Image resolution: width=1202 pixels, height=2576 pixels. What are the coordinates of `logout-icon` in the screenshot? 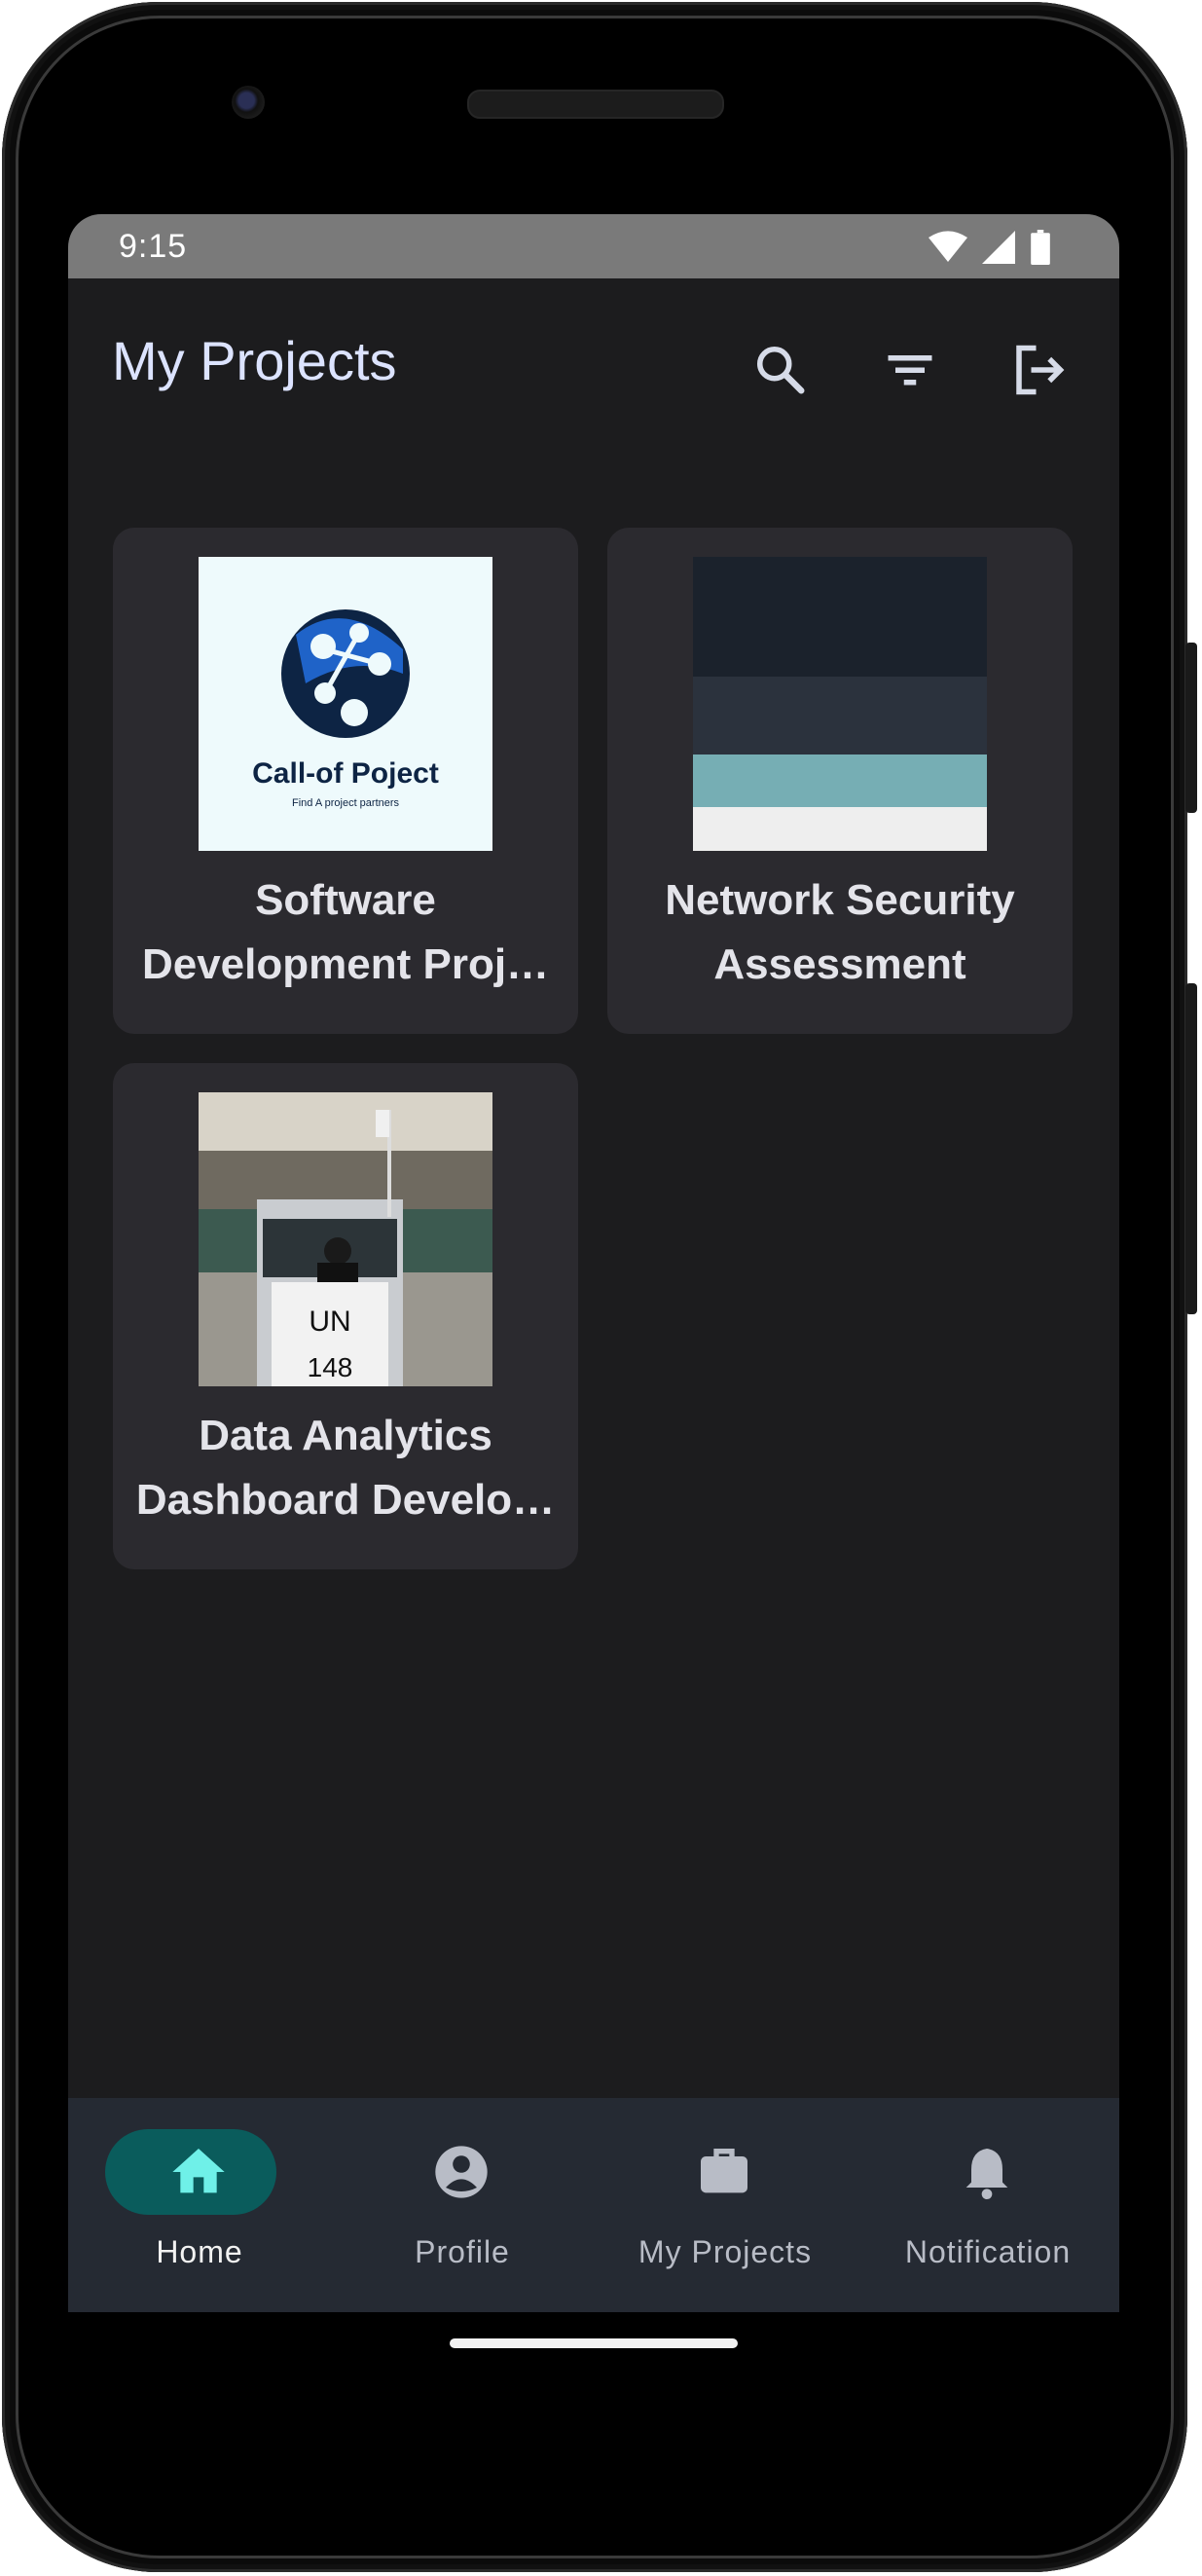 It's located at (1038, 370).